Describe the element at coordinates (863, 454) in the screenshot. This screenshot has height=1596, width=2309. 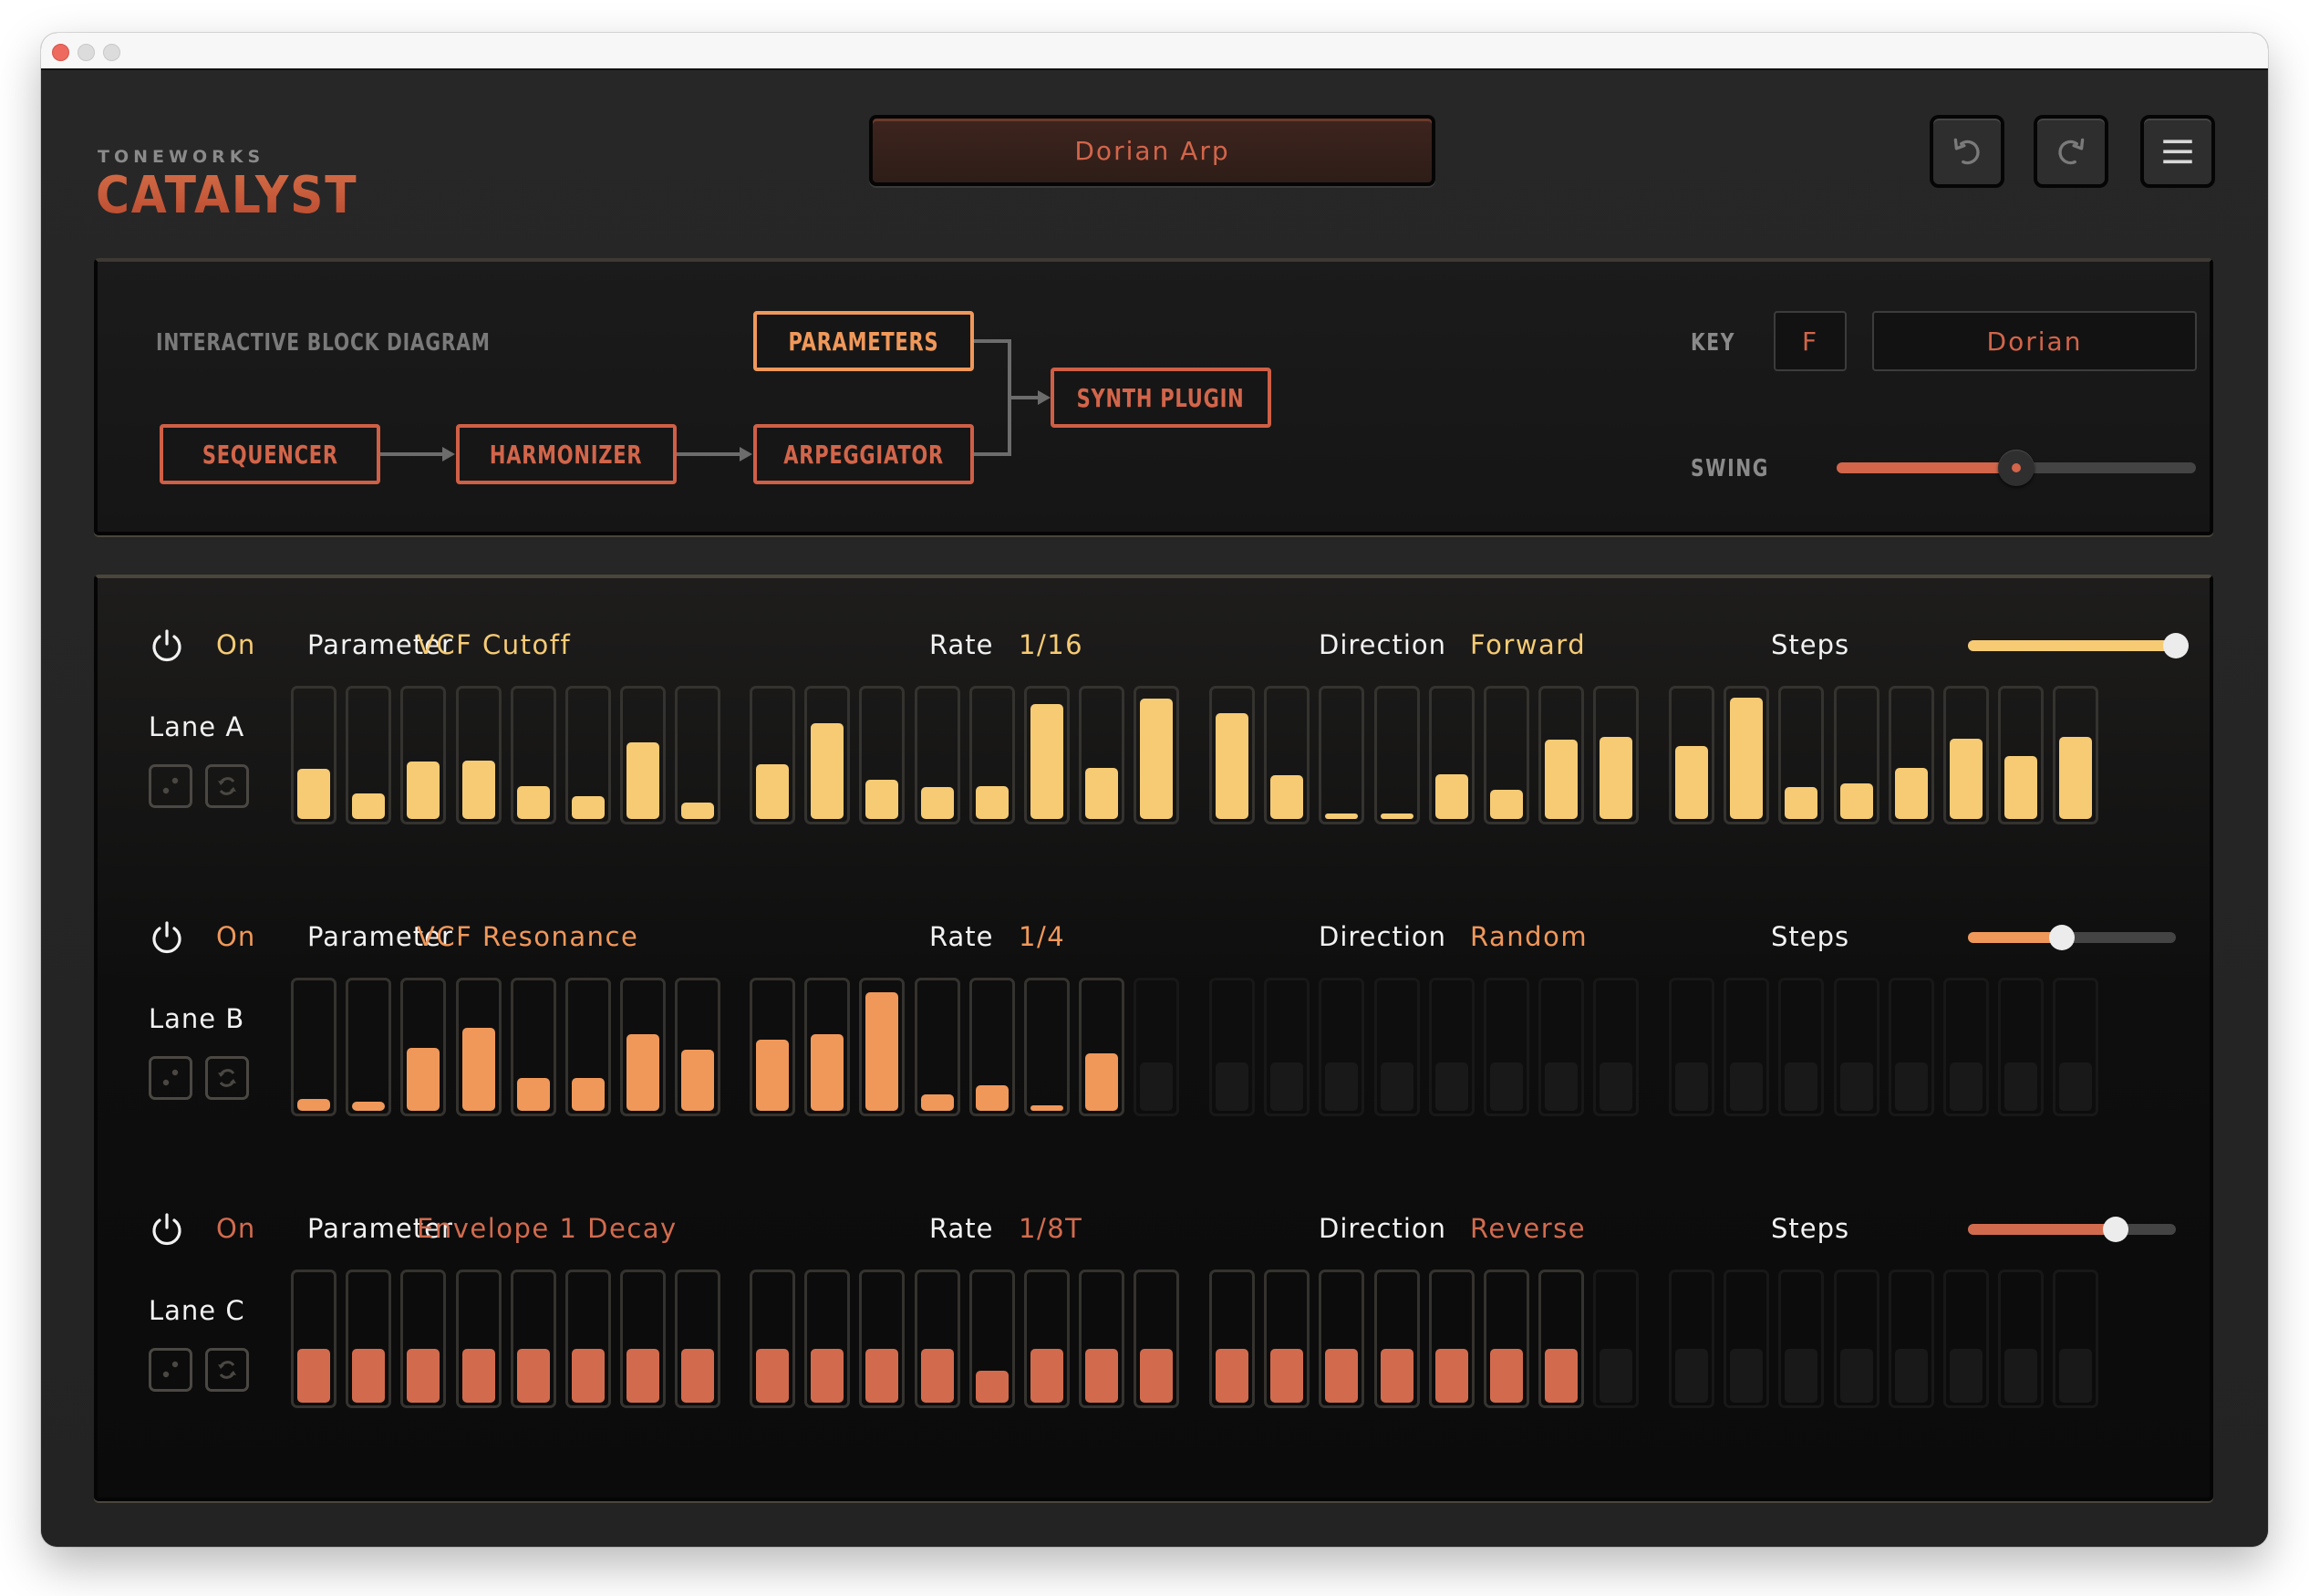
I see `block-arpeggiator: ARPEGGIATOR` at that location.